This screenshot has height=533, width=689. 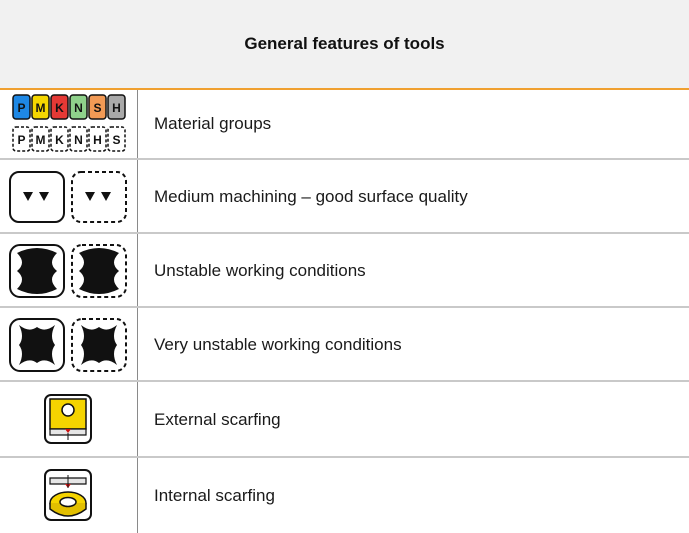 What do you see at coordinates (217, 419) in the screenshot?
I see `row-label: External scarfing` at bounding box center [217, 419].